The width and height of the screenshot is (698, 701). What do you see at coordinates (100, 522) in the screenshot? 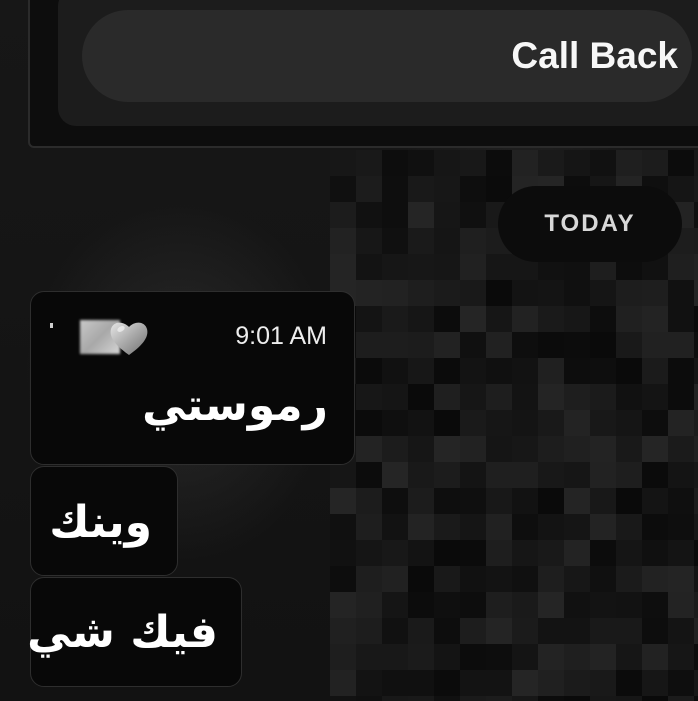
I see `message-text: وينك` at bounding box center [100, 522].